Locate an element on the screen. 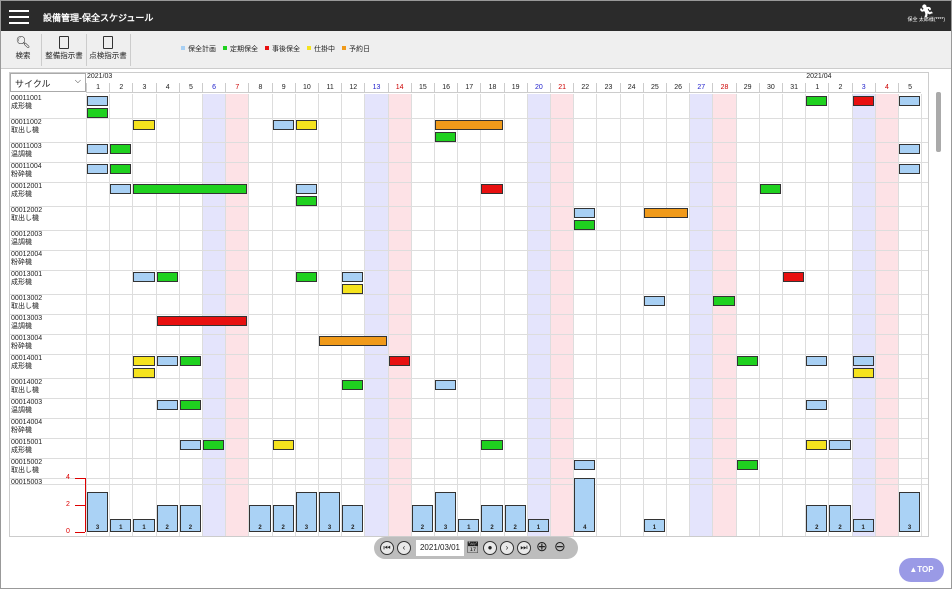 The width and height of the screenshot is (952, 589). today-button: ● is located at coordinates (490, 548).